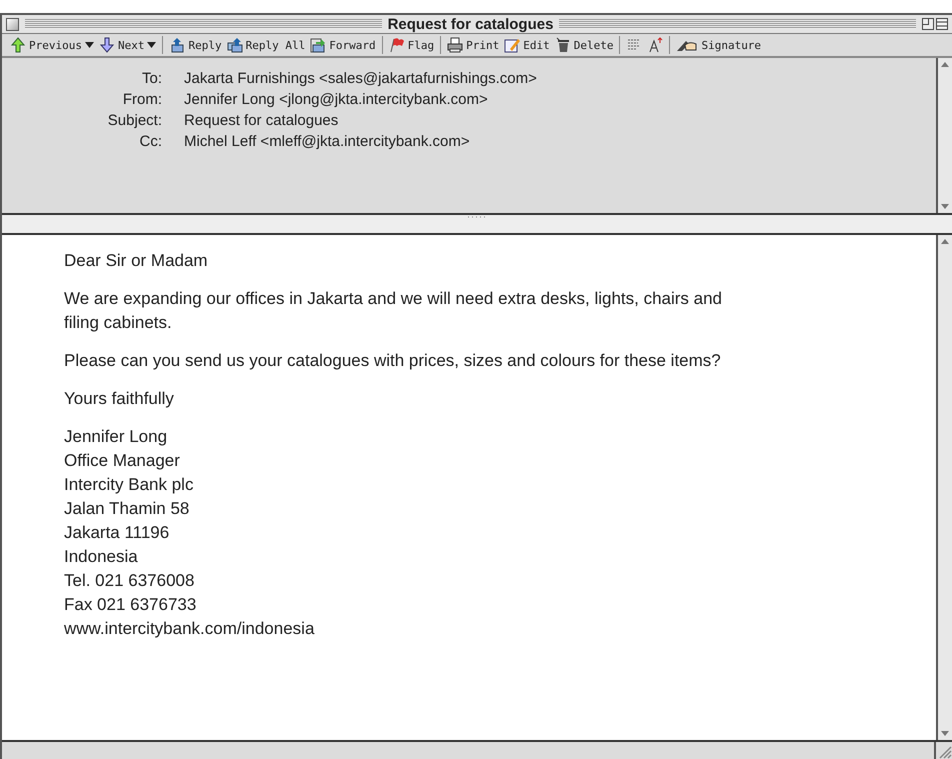 The width and height of the screenshot is (952, 759). Describe the element at coordinates (266, 45) in the screenshot. I see `toolbar-button: Reply All` at that location.